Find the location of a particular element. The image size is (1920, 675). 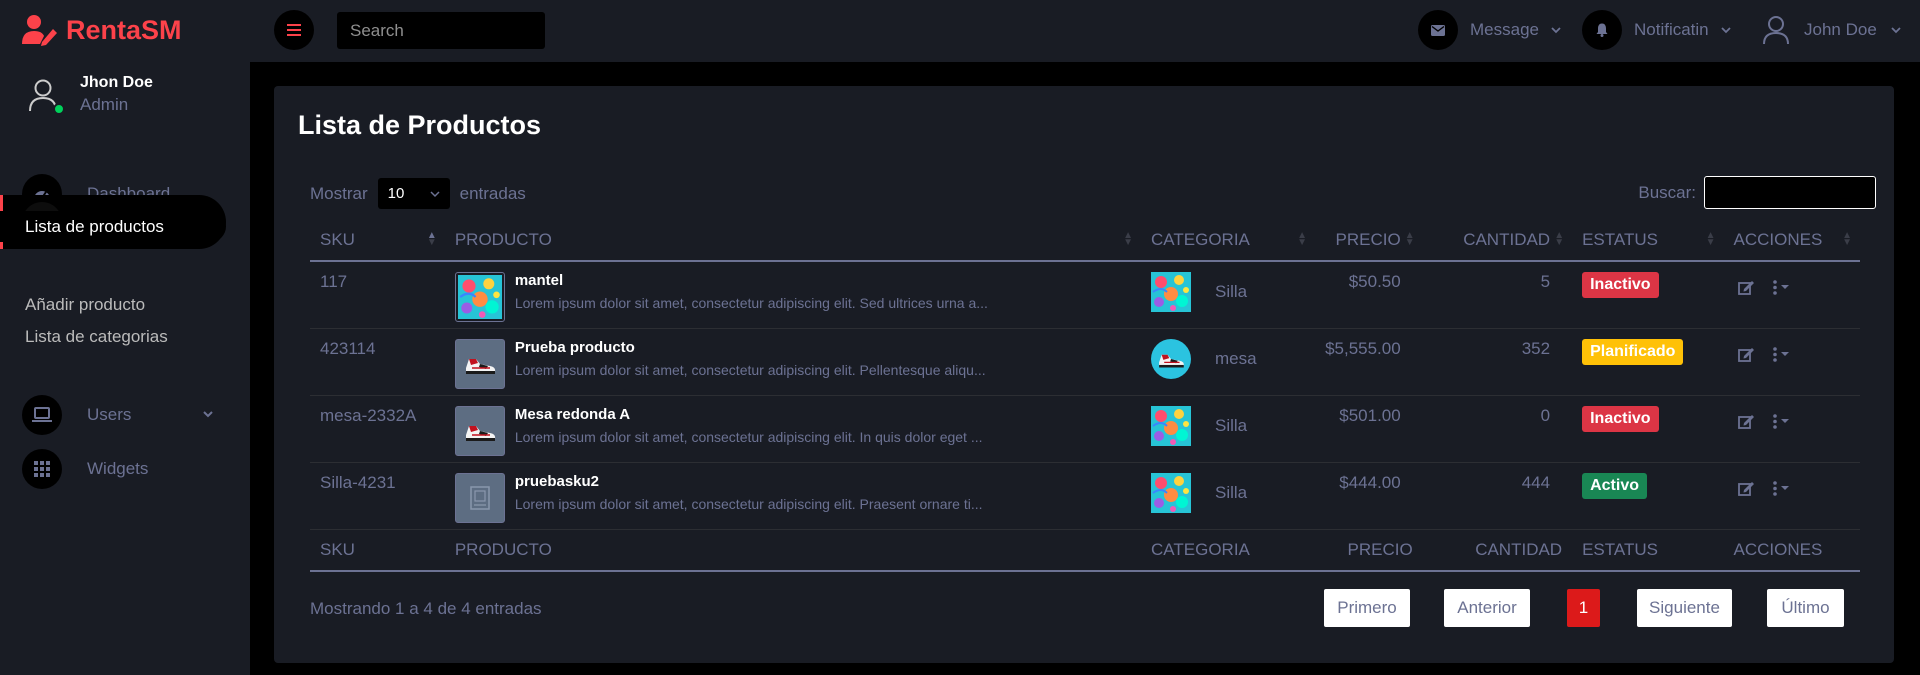

sidebar-toggle-button is located at coordinates (294, 30).